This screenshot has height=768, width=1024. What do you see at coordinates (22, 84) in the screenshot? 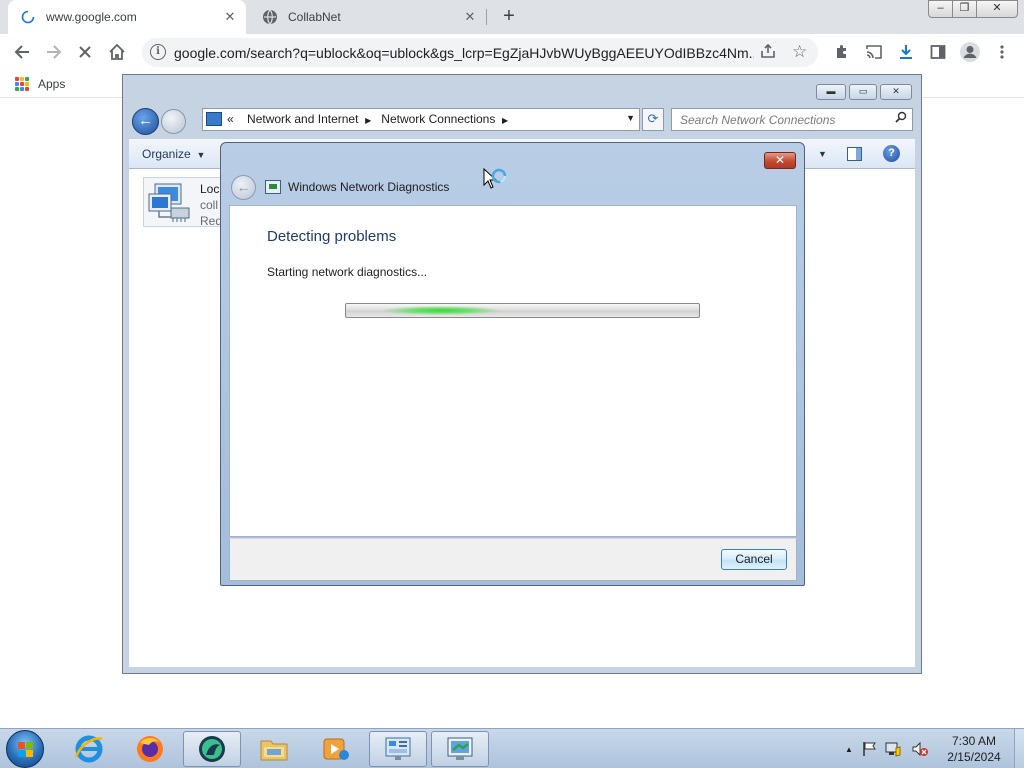
I see `apps-grid-icon` at bounding box center [22, 84].